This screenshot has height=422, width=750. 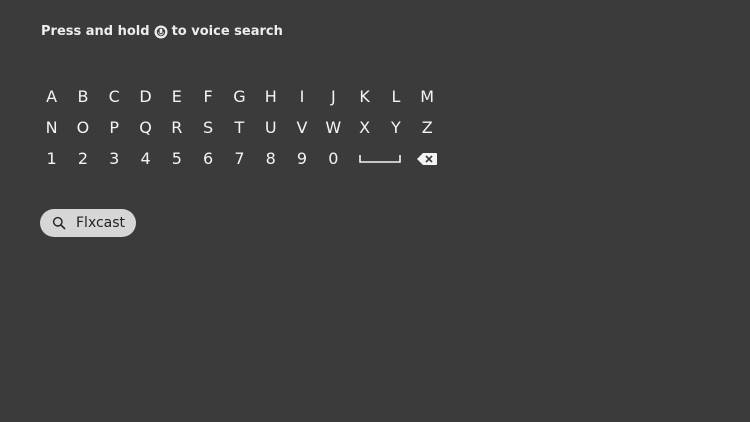 I want to click on key-b: B, so click(x=82, y=96).